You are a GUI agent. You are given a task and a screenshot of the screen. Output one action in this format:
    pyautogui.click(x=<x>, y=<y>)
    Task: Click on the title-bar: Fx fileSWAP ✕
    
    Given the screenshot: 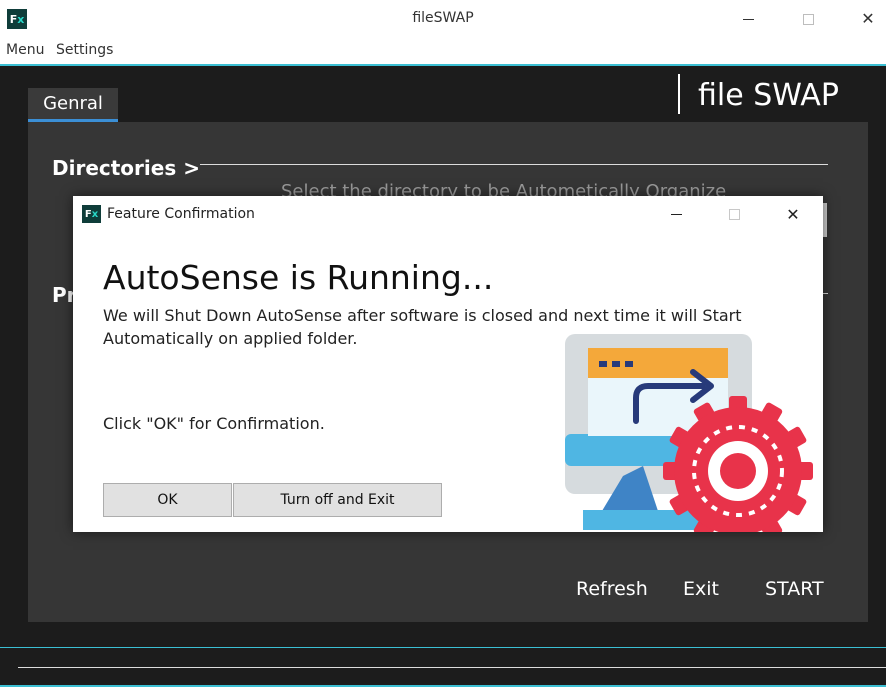 What is the action you would take?
    pyautogui.click(x=443, y=19)
    